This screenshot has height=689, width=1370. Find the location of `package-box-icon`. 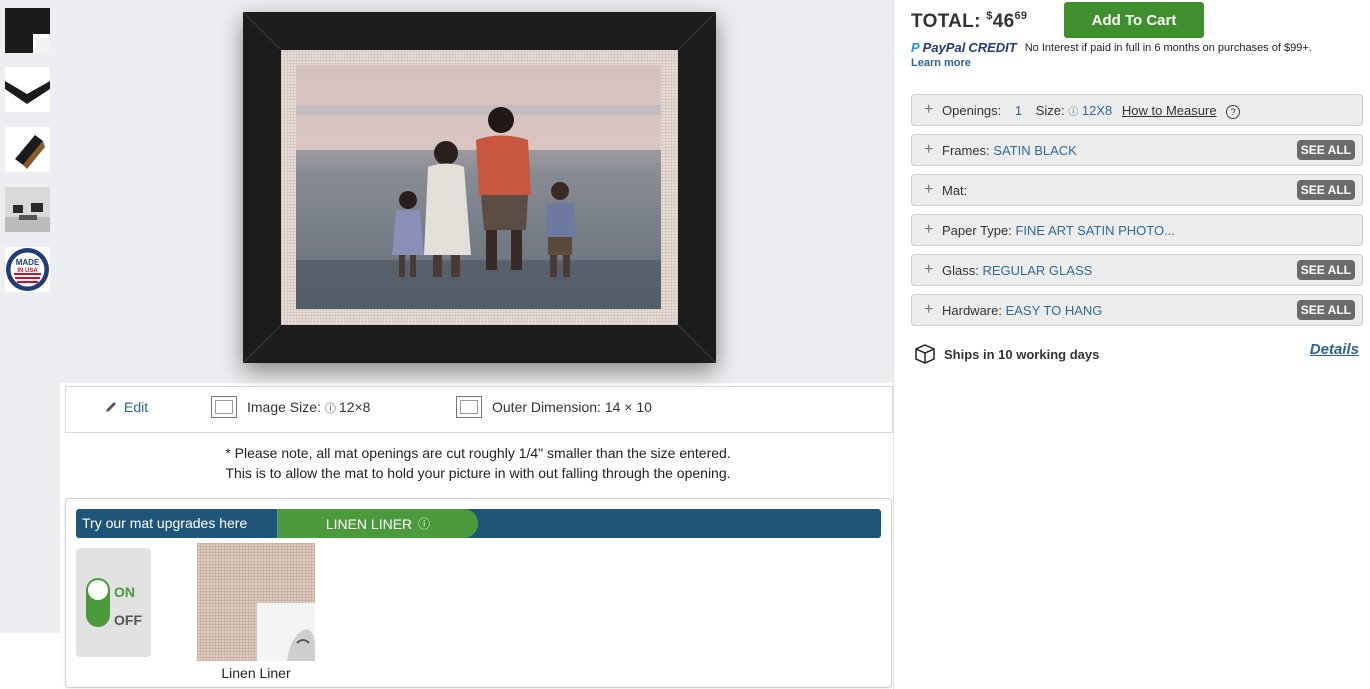

package-box-icon is located at coordinates (925, 354).